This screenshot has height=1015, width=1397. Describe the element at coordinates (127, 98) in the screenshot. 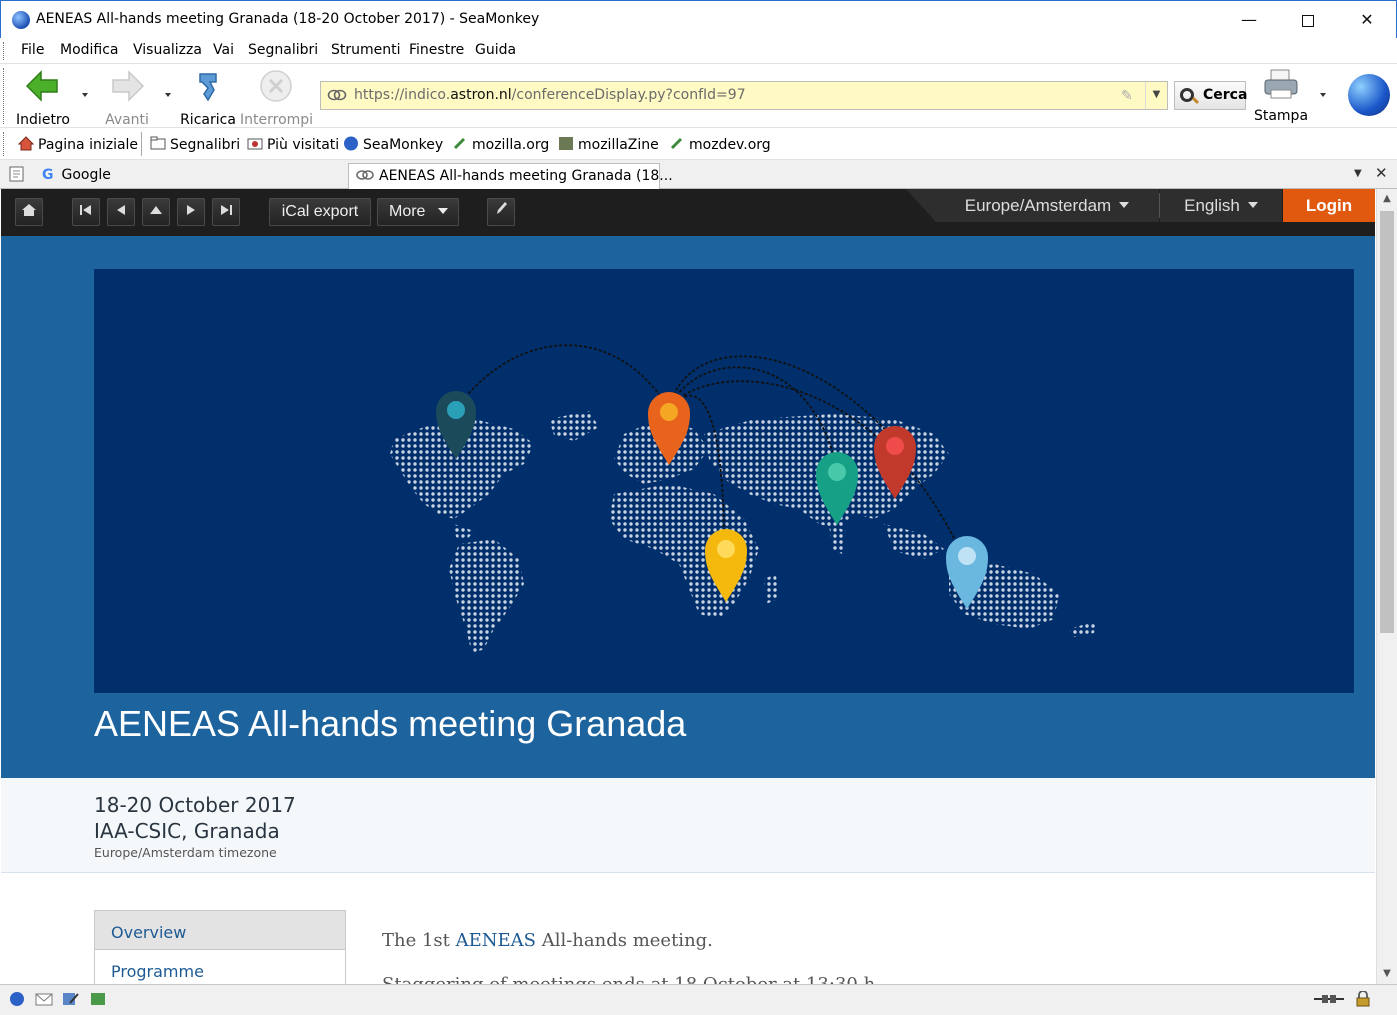

I see `forward-button: Avanti` at that location.